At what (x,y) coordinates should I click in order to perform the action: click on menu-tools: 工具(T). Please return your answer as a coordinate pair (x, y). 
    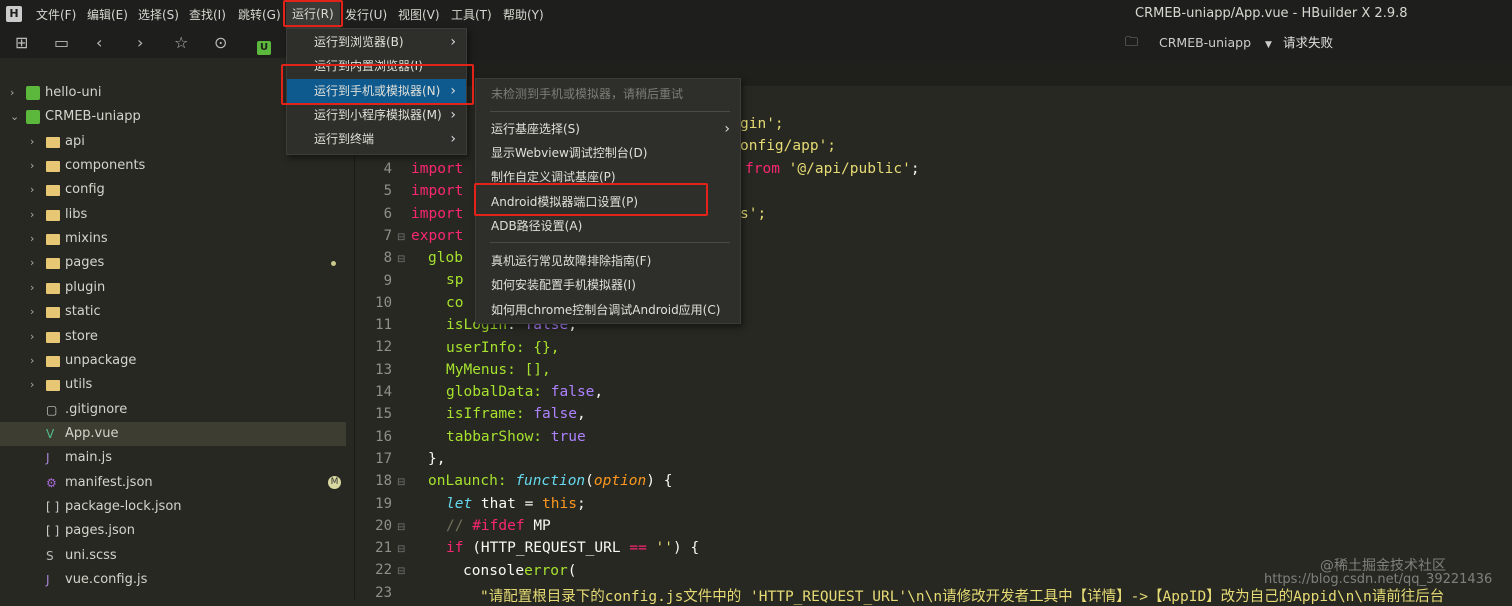
    Looking at the image, I should click on (471, 14).